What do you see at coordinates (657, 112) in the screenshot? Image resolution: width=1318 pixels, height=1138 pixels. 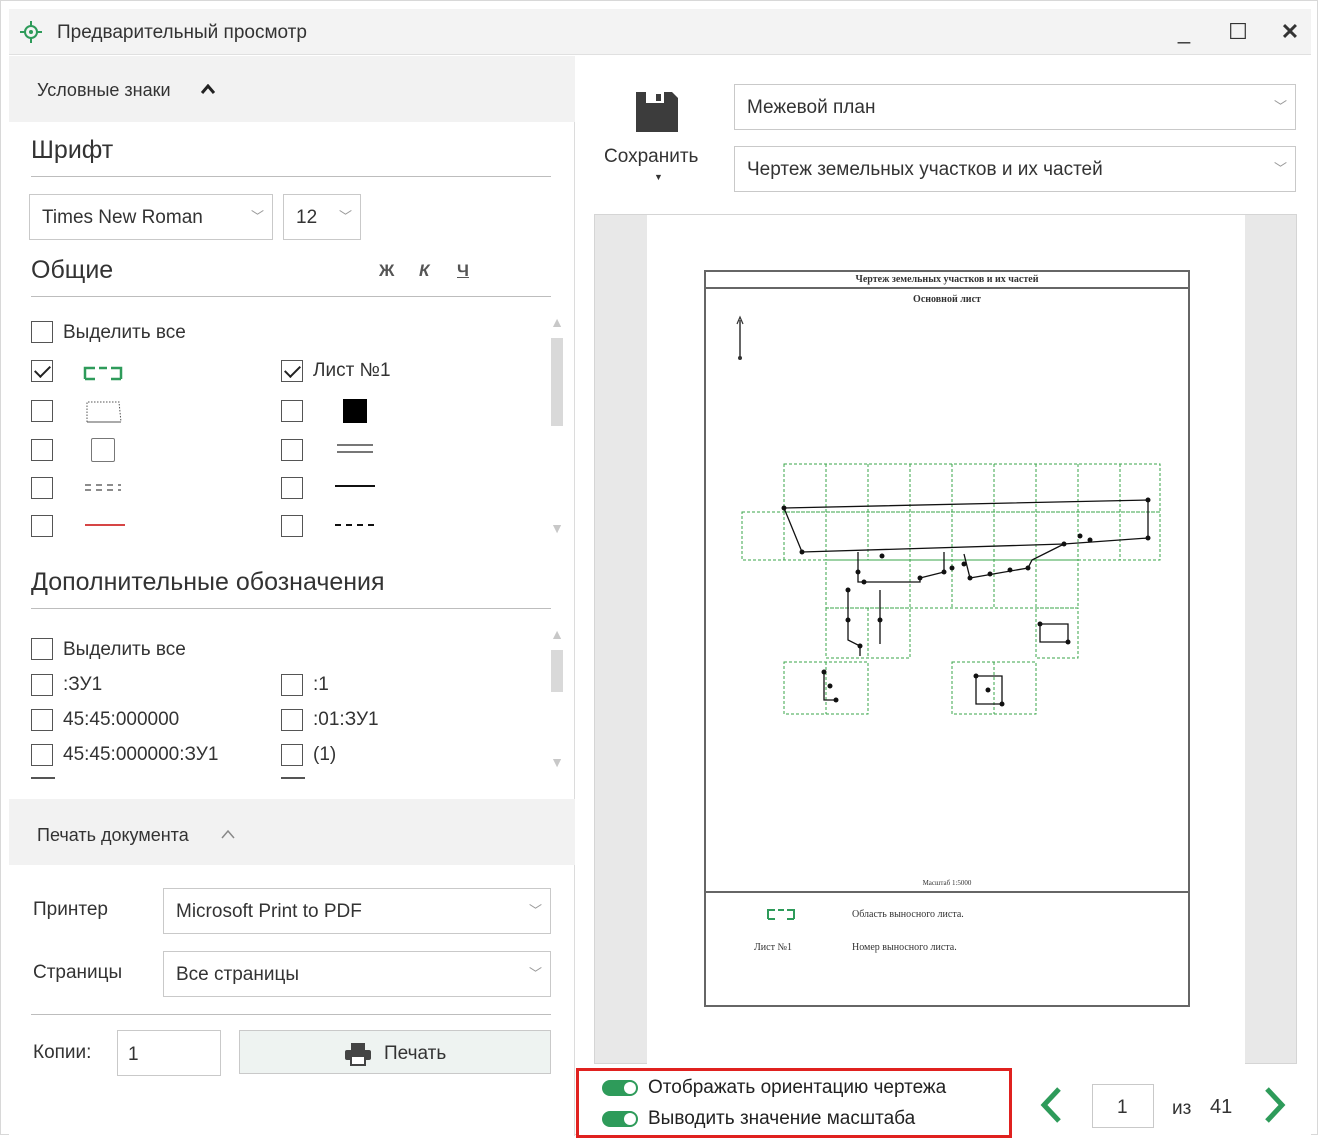 I see `save-icon` at bounding box center [657, 112].